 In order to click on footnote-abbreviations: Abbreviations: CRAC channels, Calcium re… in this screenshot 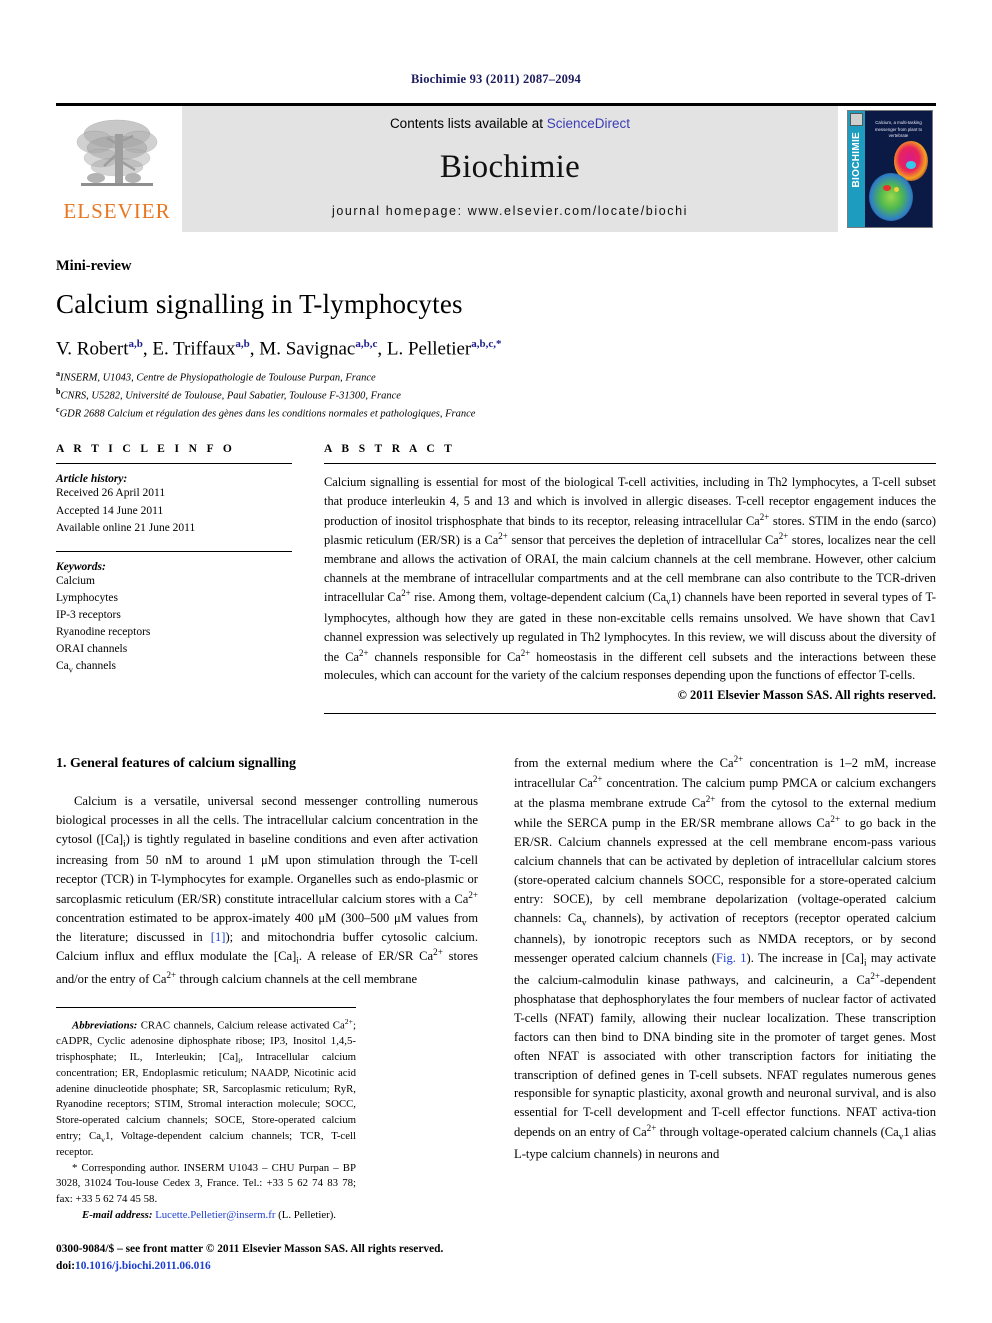, I will do `click(206, 1087)`.